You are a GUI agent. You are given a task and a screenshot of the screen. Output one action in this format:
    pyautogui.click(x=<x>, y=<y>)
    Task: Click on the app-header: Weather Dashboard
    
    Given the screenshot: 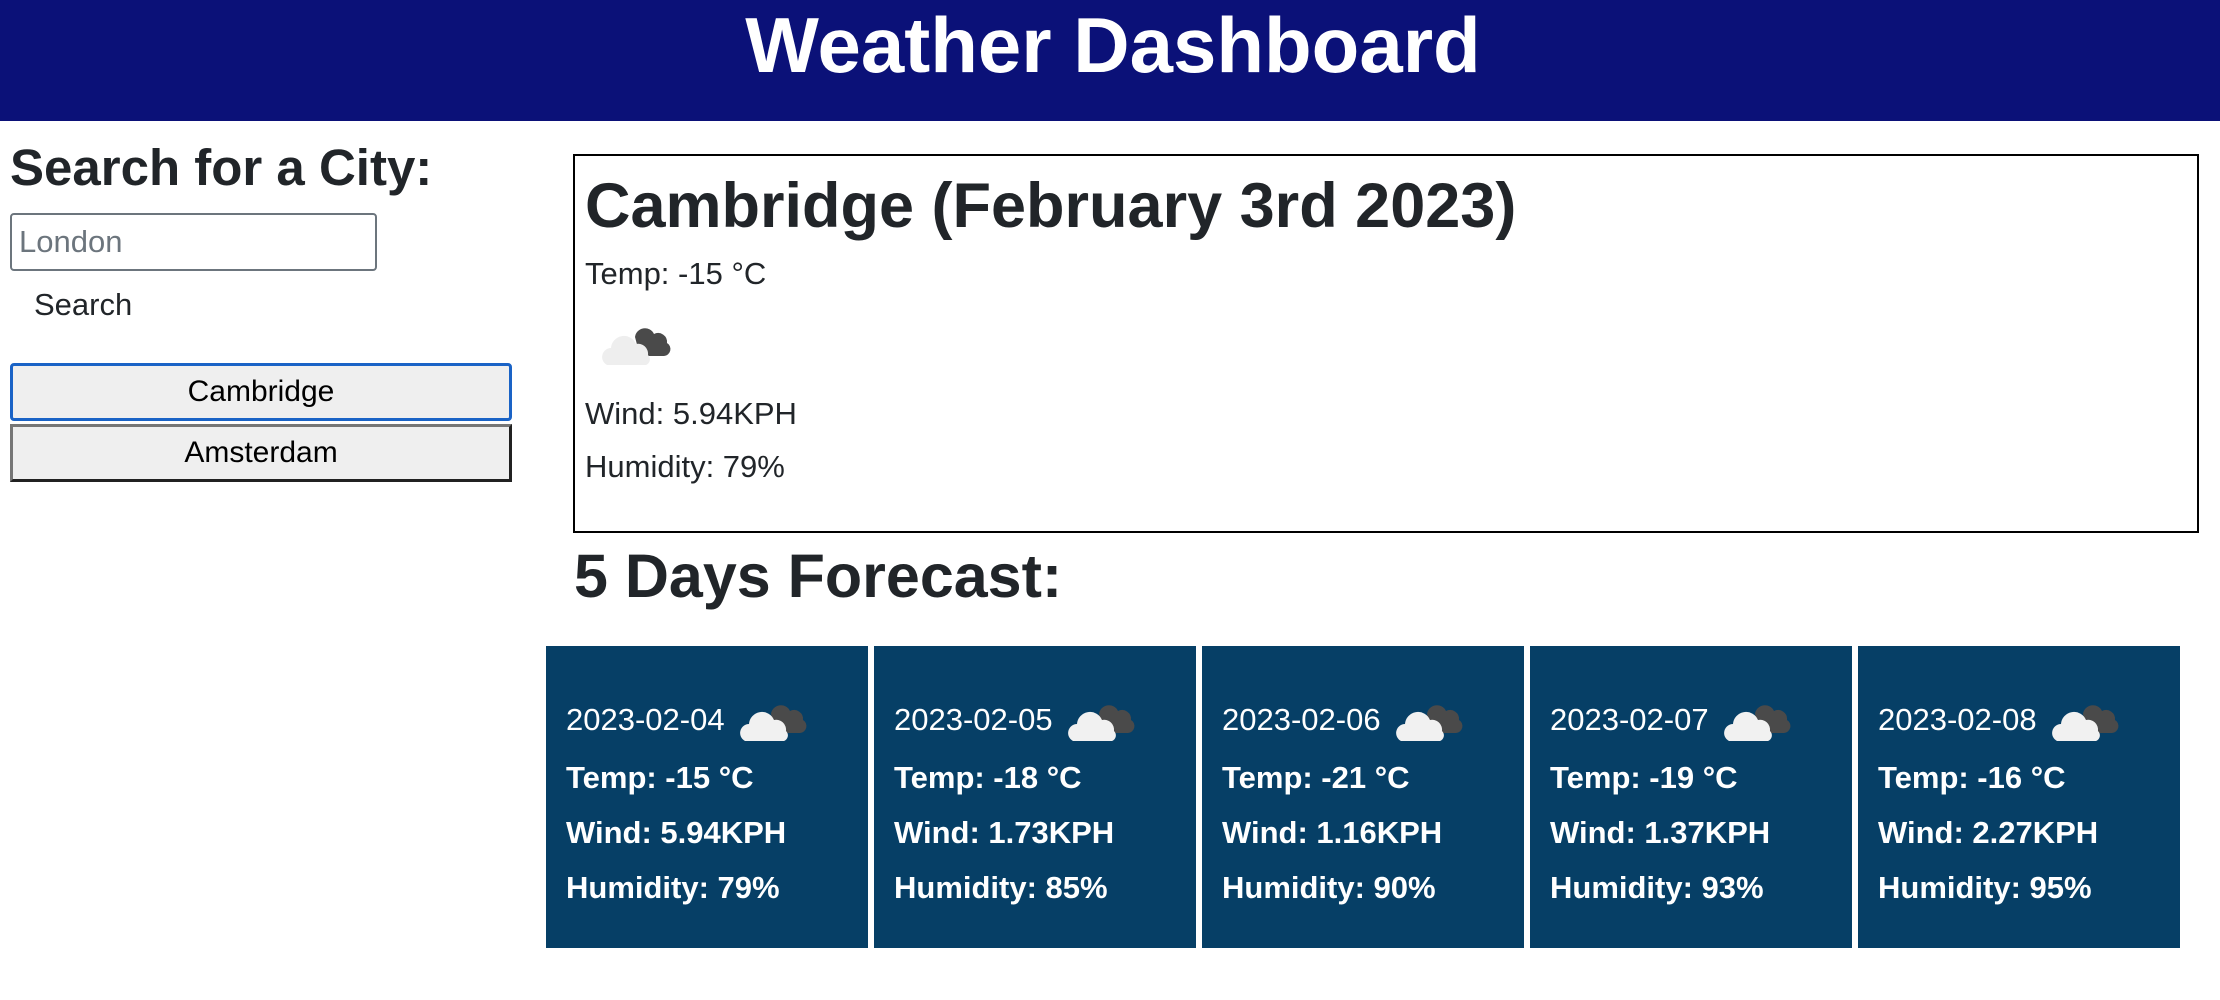 What is the action you would take?
    pyautogui.click(x=1110, y=60)
    